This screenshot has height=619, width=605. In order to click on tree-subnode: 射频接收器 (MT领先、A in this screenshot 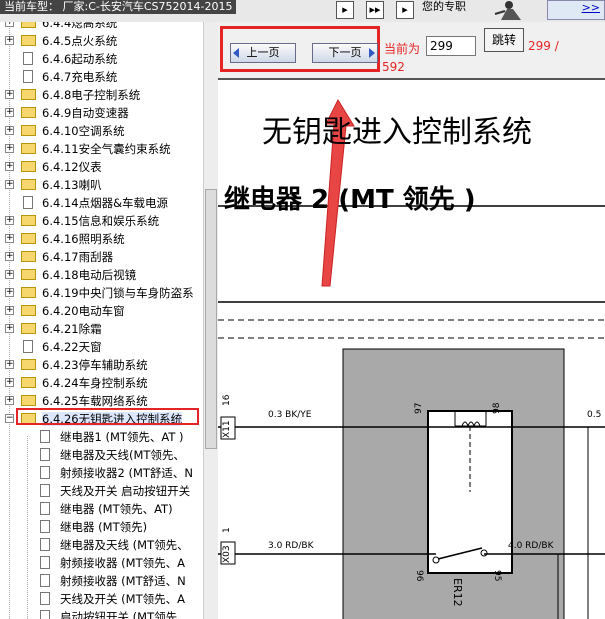, I will do `click(101, 563)`.